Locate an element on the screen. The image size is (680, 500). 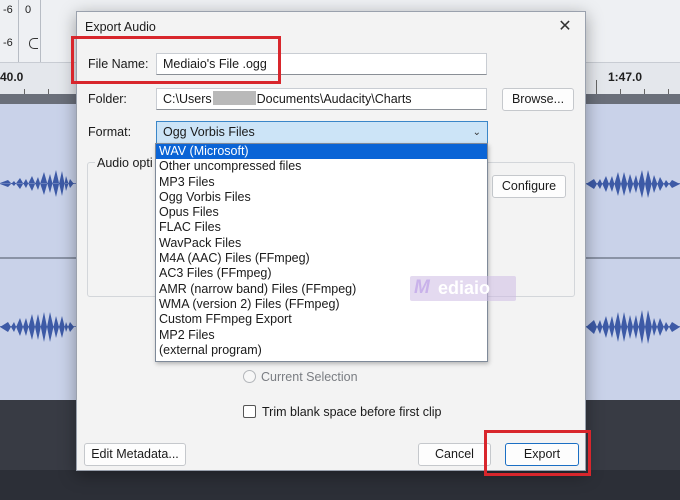
trim-checkbox is located at coordinates (249, 411).